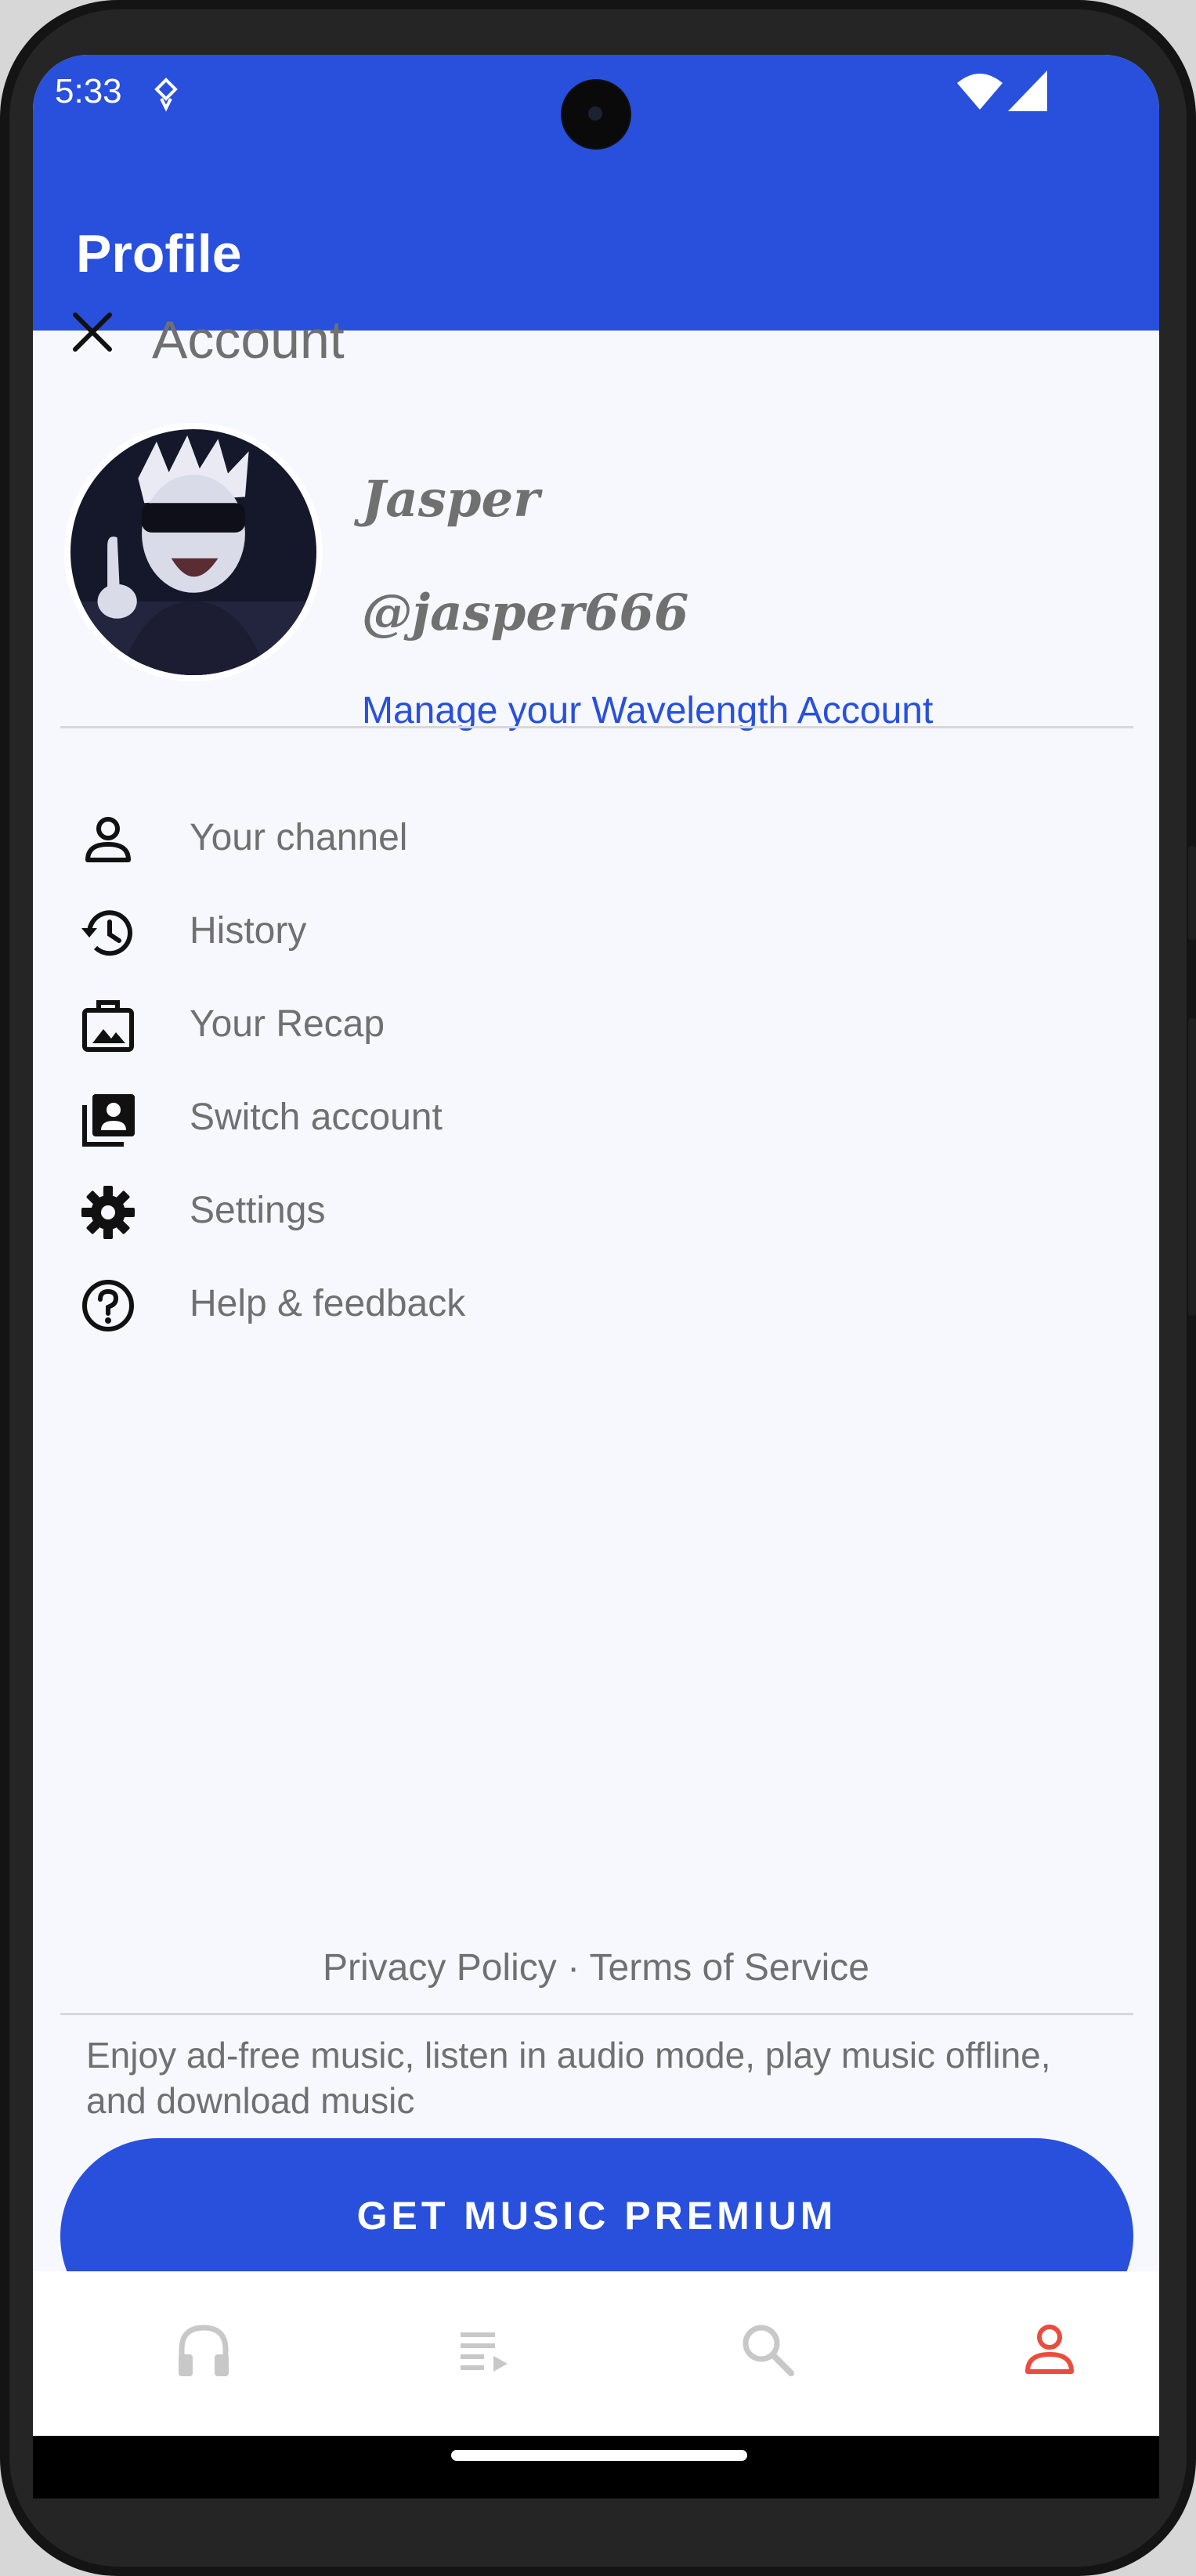 The image size is (1196, 2576). Describe the element at coordinates (108, 1026) in the screenshot. I see `recap-icon` at that location.